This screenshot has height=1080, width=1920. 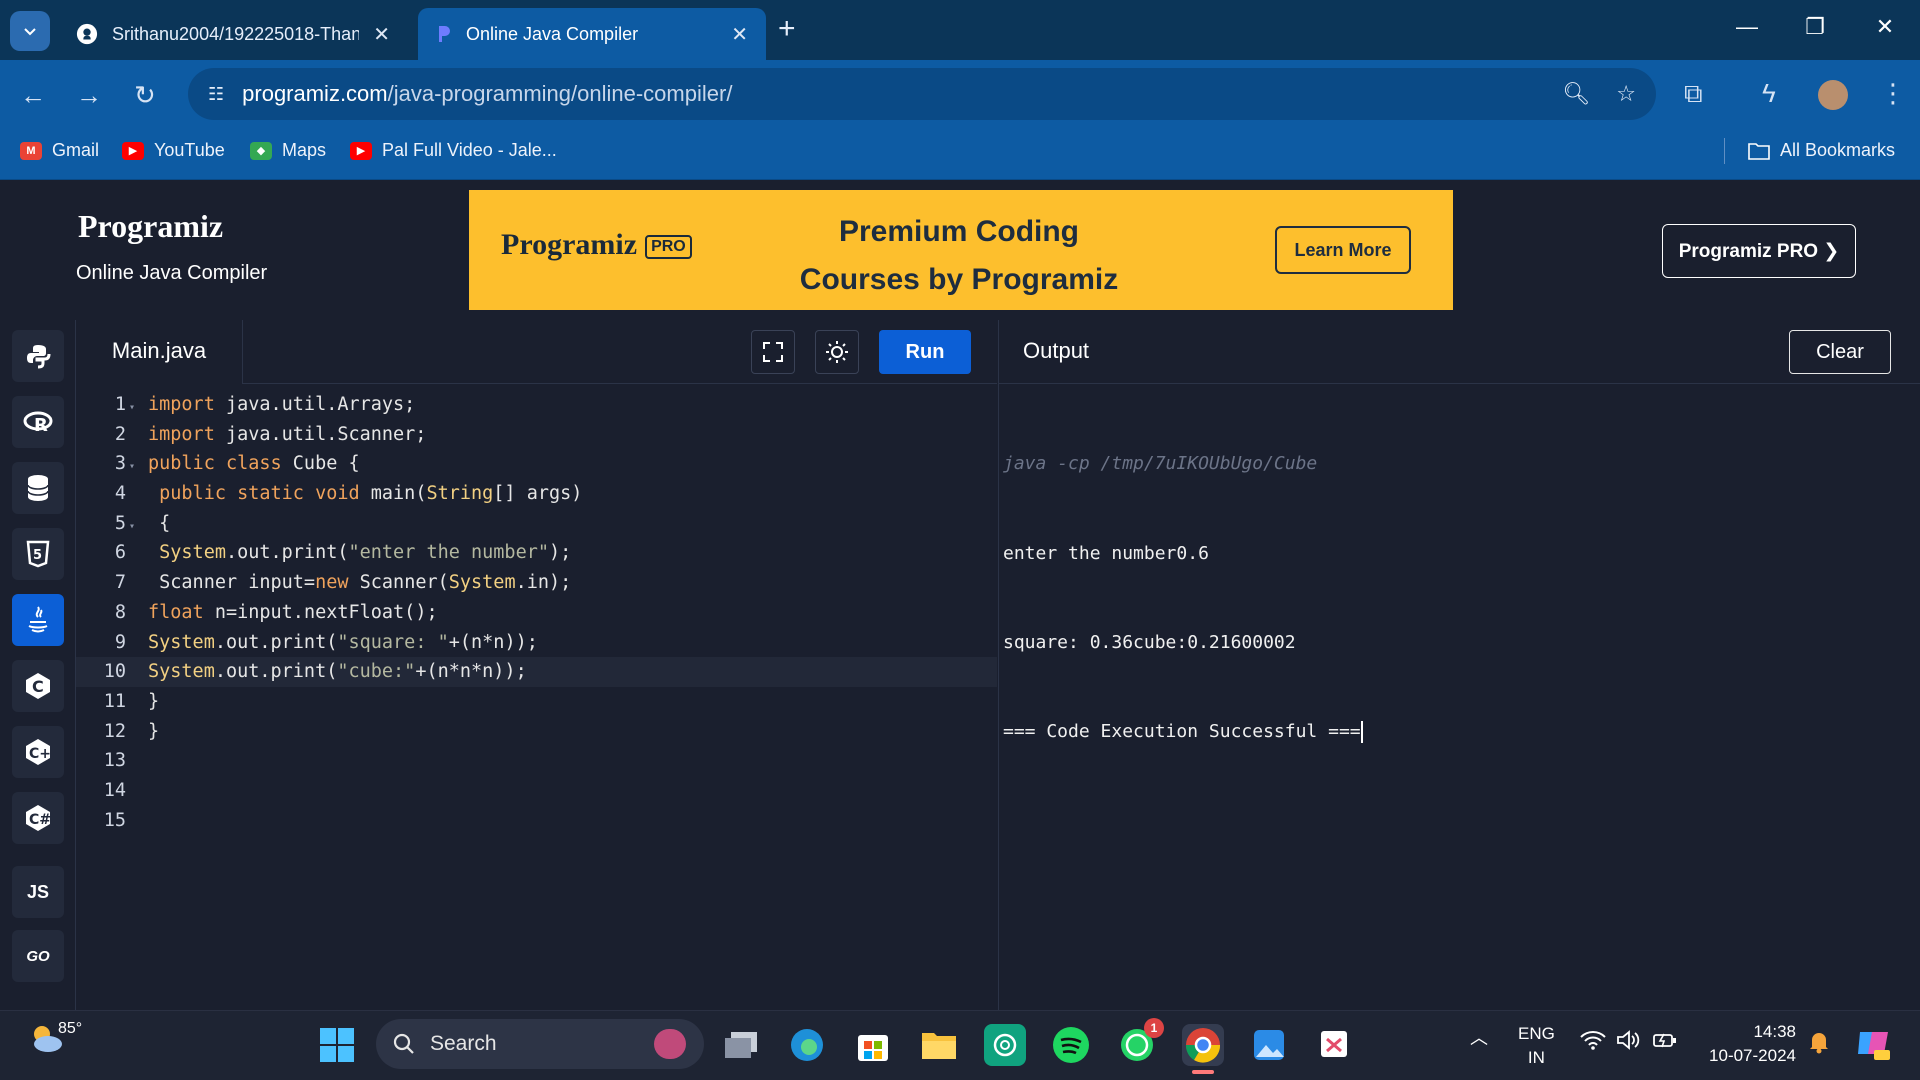 What do you see at coordinates (120, 612) in the screenshot?
I see `line-number: 8` at bounding box center [120, 612].